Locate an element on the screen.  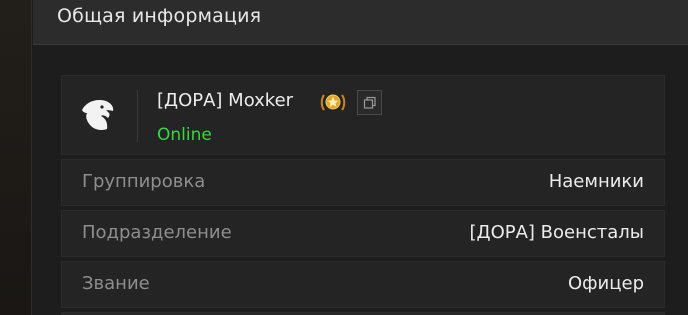
row-value: [ДОРА] Военсталы is located at coordinates (557, 232).